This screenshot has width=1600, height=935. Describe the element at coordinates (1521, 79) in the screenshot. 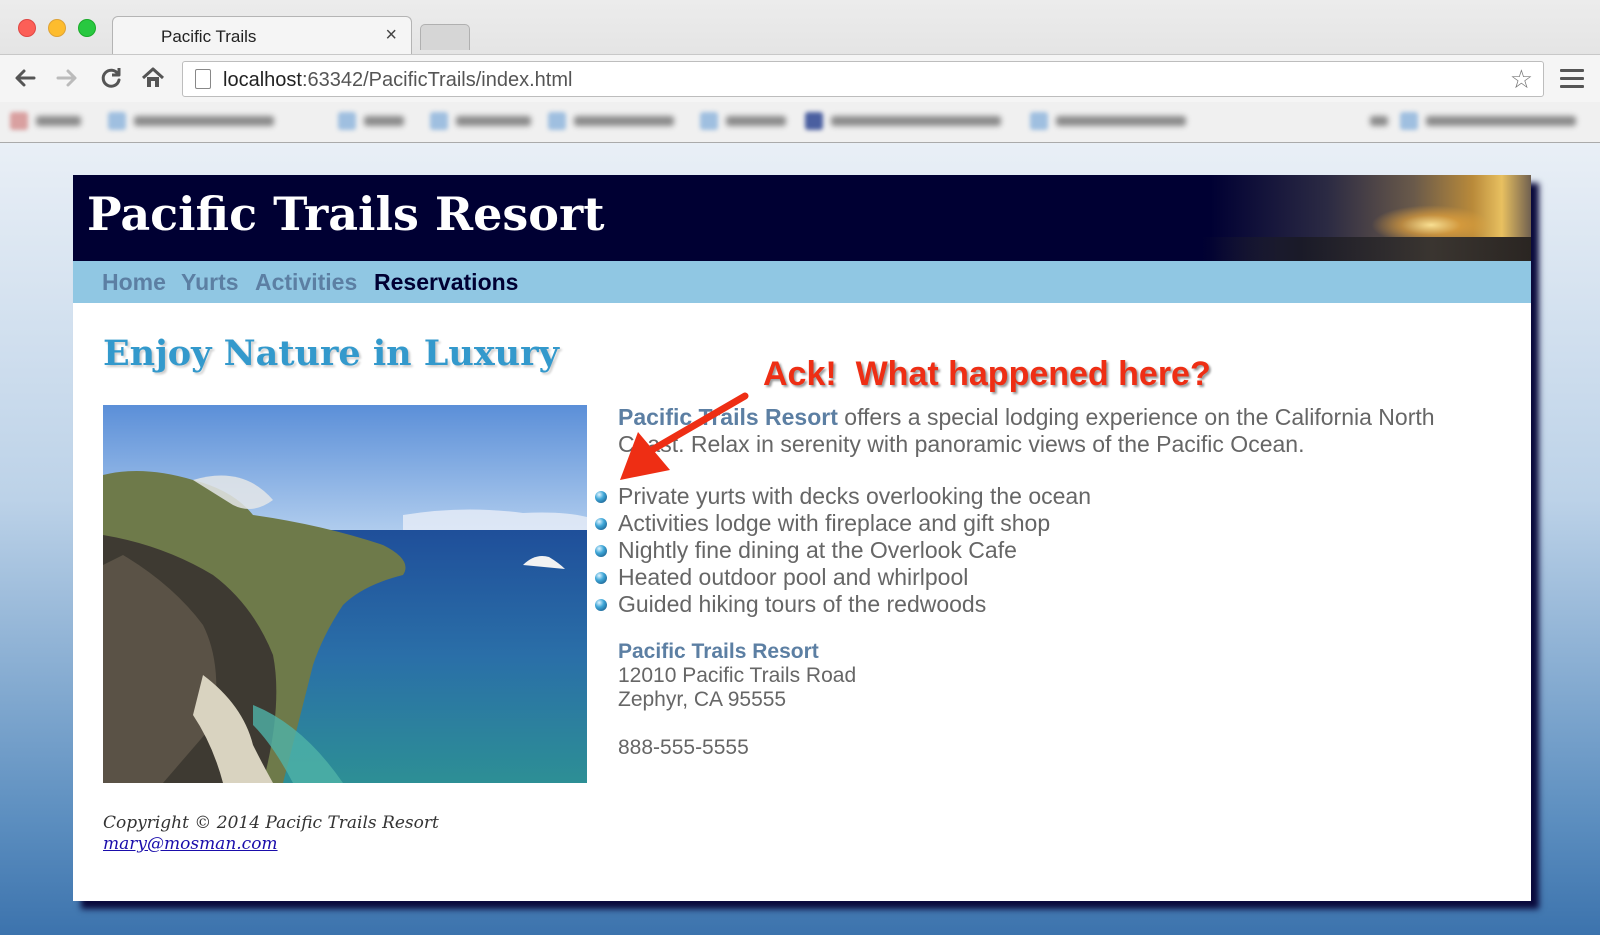

I see `bookmark-star-icon: ☆` at that location.